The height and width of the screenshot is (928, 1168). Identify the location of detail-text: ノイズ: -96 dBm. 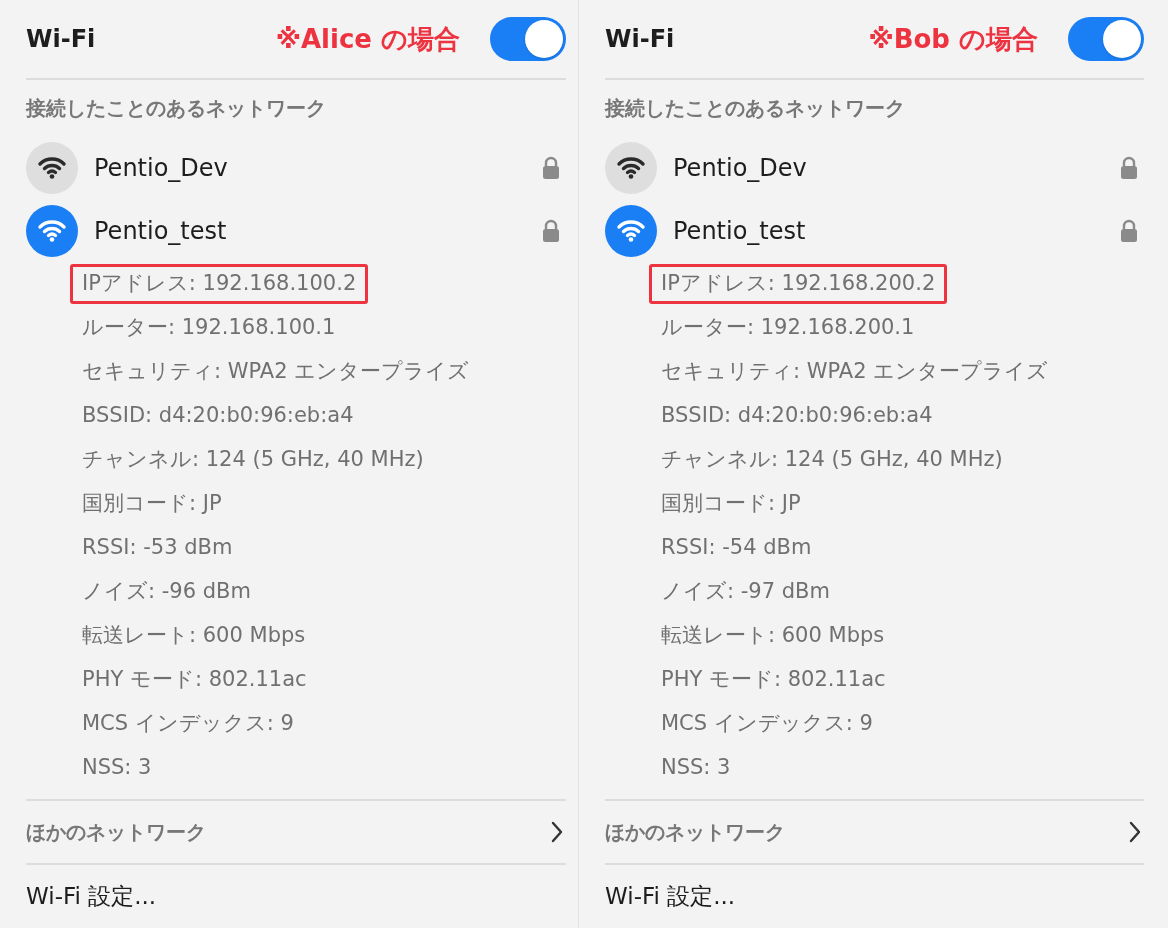
(166, 592).